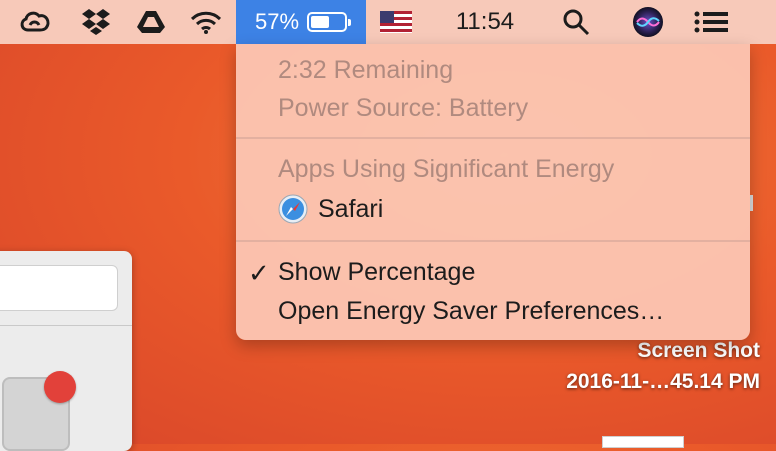 The image size is (776, 451). What do you see at coordinates (66, 325) in the screenshot?
I see `window-divider` at bounding box center [66, 325].